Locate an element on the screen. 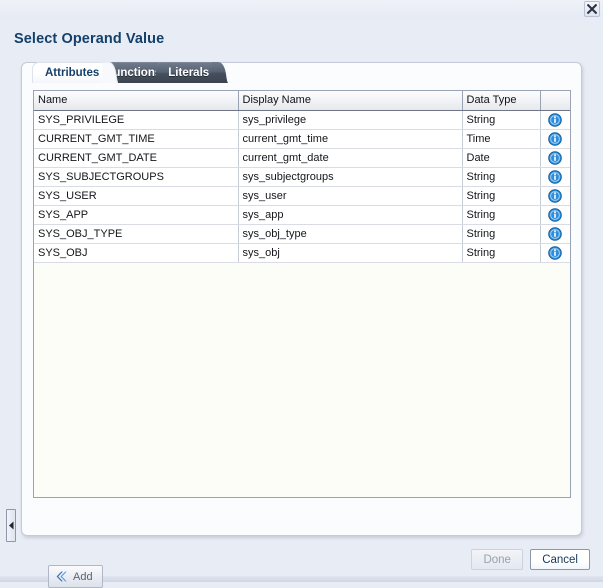 This screenshot has width=603, height=588. add-button-label: Add is located at coordinates (83, 576).